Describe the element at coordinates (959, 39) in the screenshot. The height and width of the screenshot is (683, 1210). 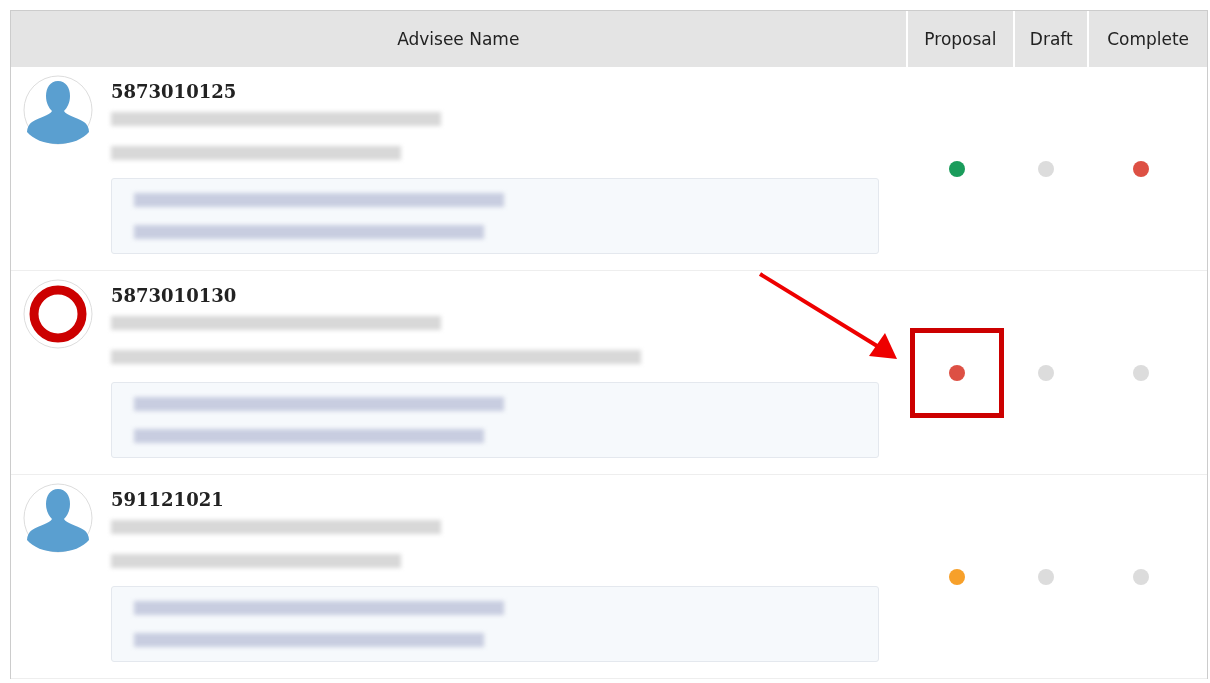
I see `column-header: Proposal` at that location.